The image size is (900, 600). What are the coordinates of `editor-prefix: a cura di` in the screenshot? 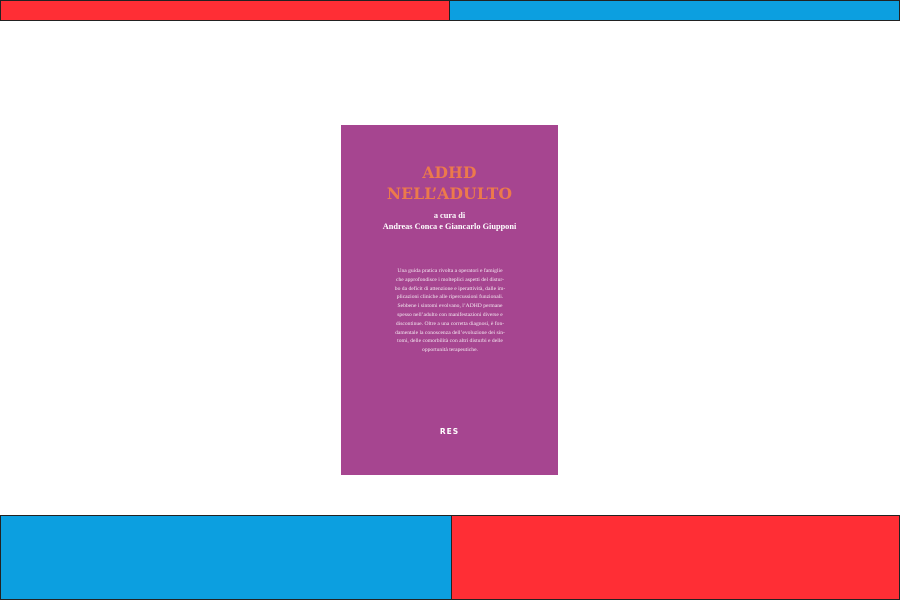 It's located at (449, 215).